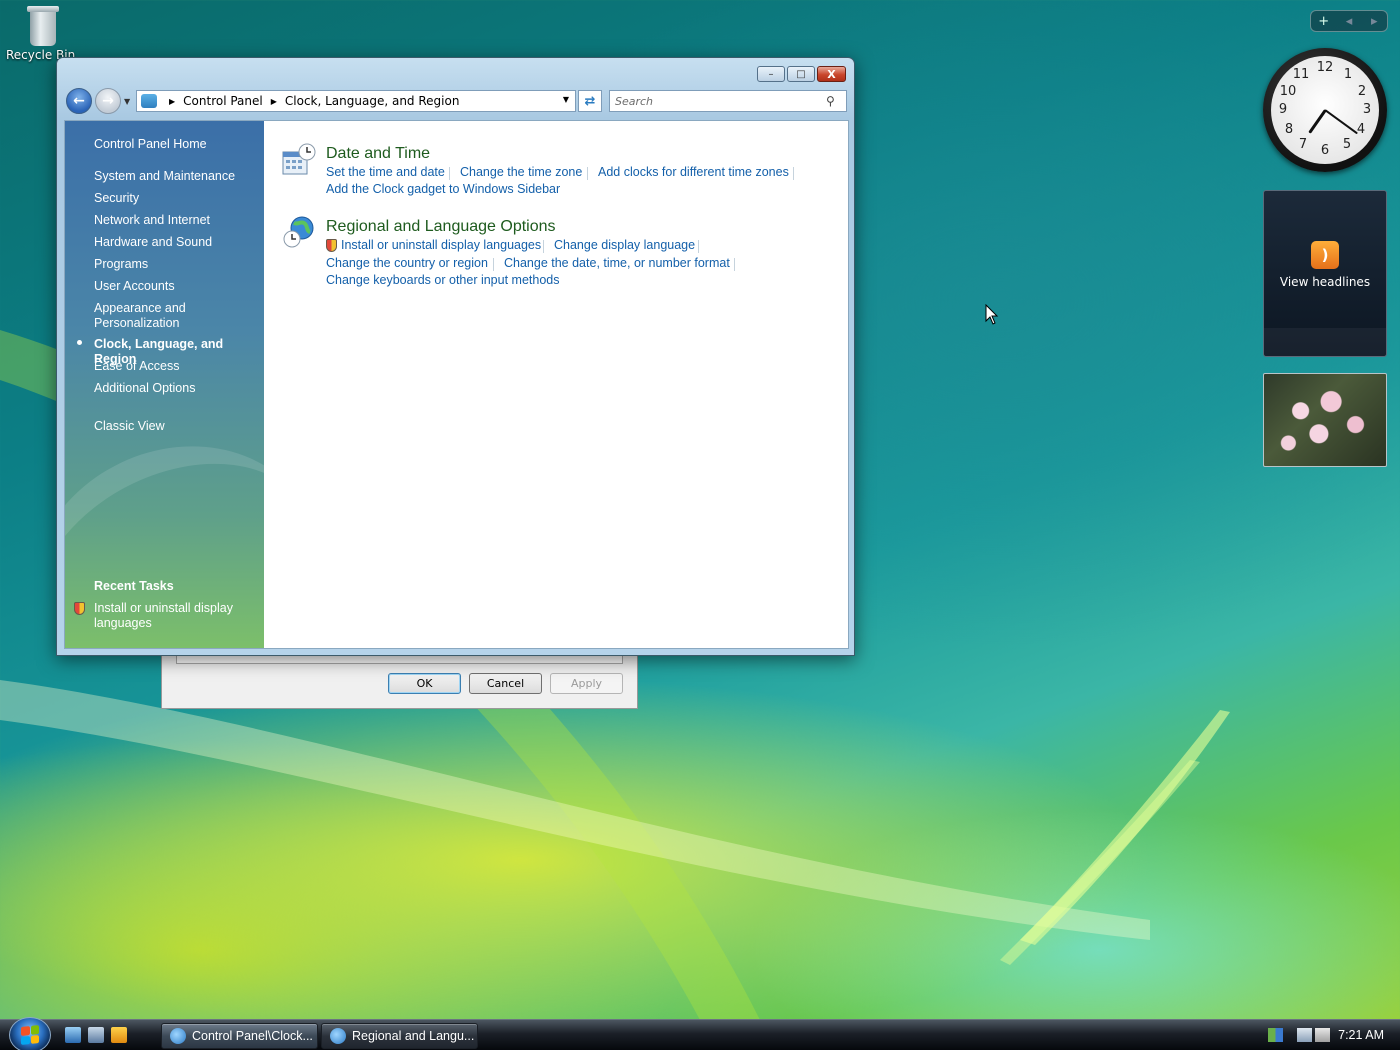 Image resolution: width=1400 pixels, height=1050 pixels. What do you see at coordinates (338, 1036) in the screenshot?
I see `globe-icon` at bounding box center [338, 1036].